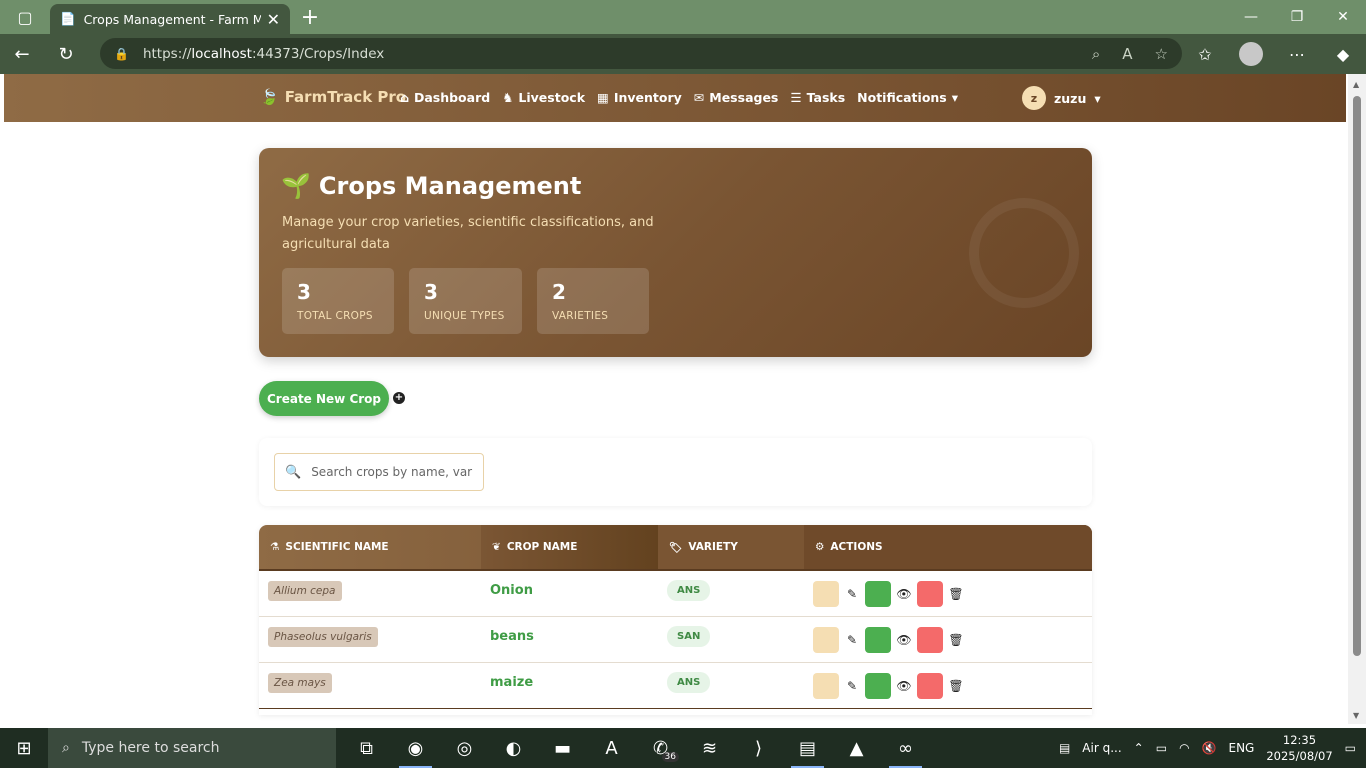  What do you see at coordinates (660, 748) in the screenshot?
I see `whatsapp-icon: ✆ 36` at bounding box center [660, 748].